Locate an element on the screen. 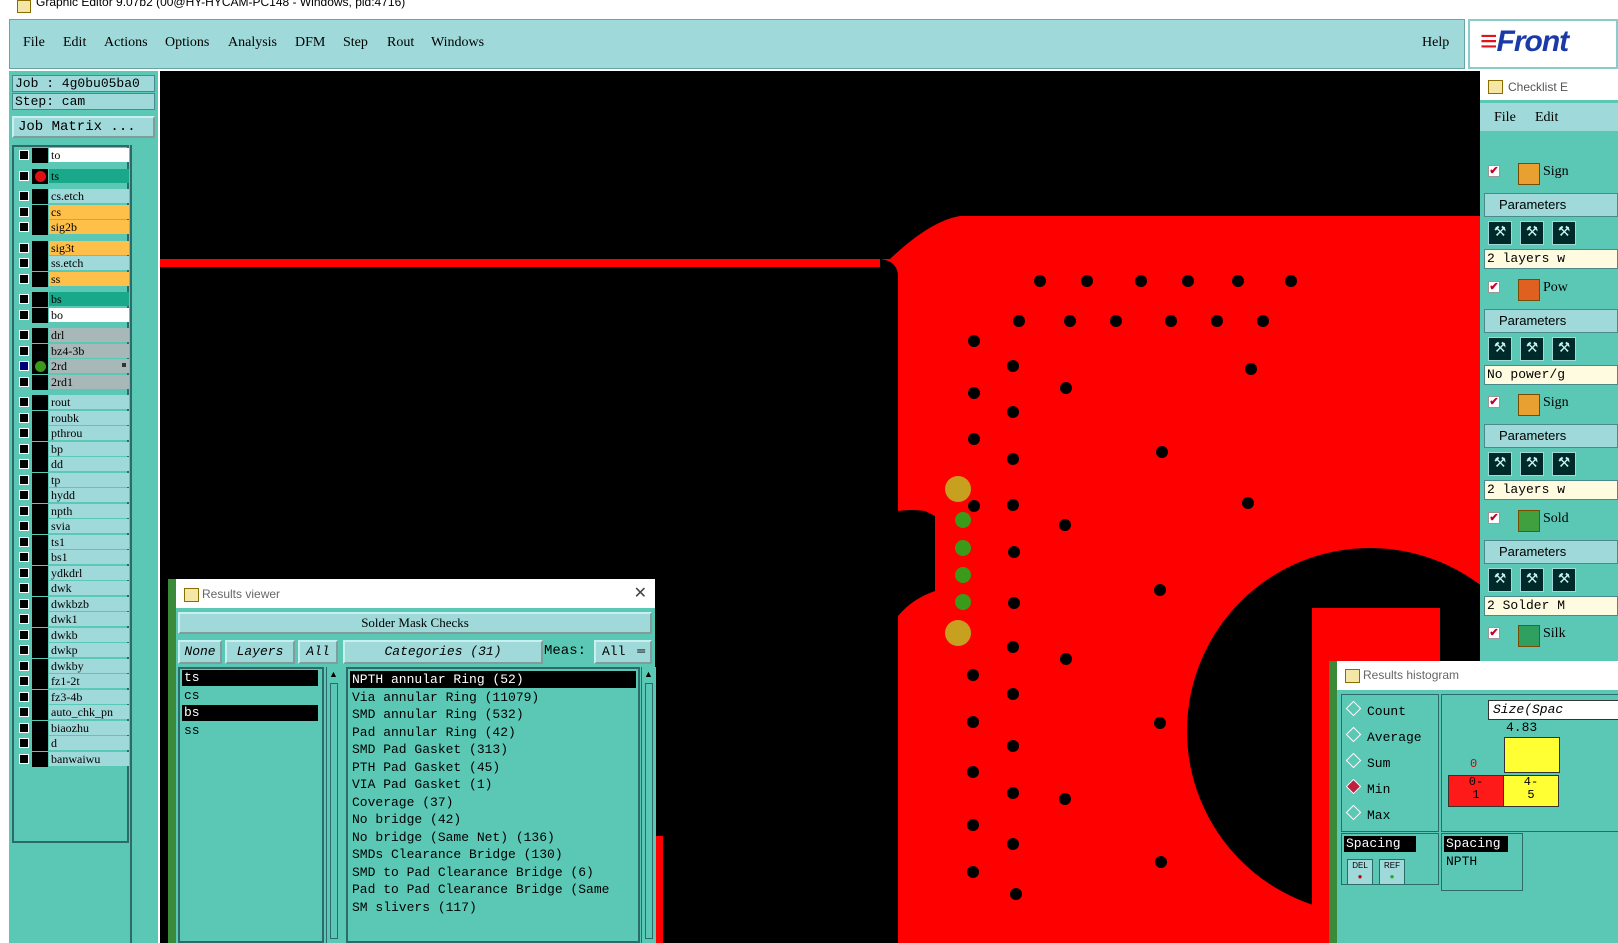 The image size is (1618, 943). layer-name: dwk is located at coordinates (89, 588).